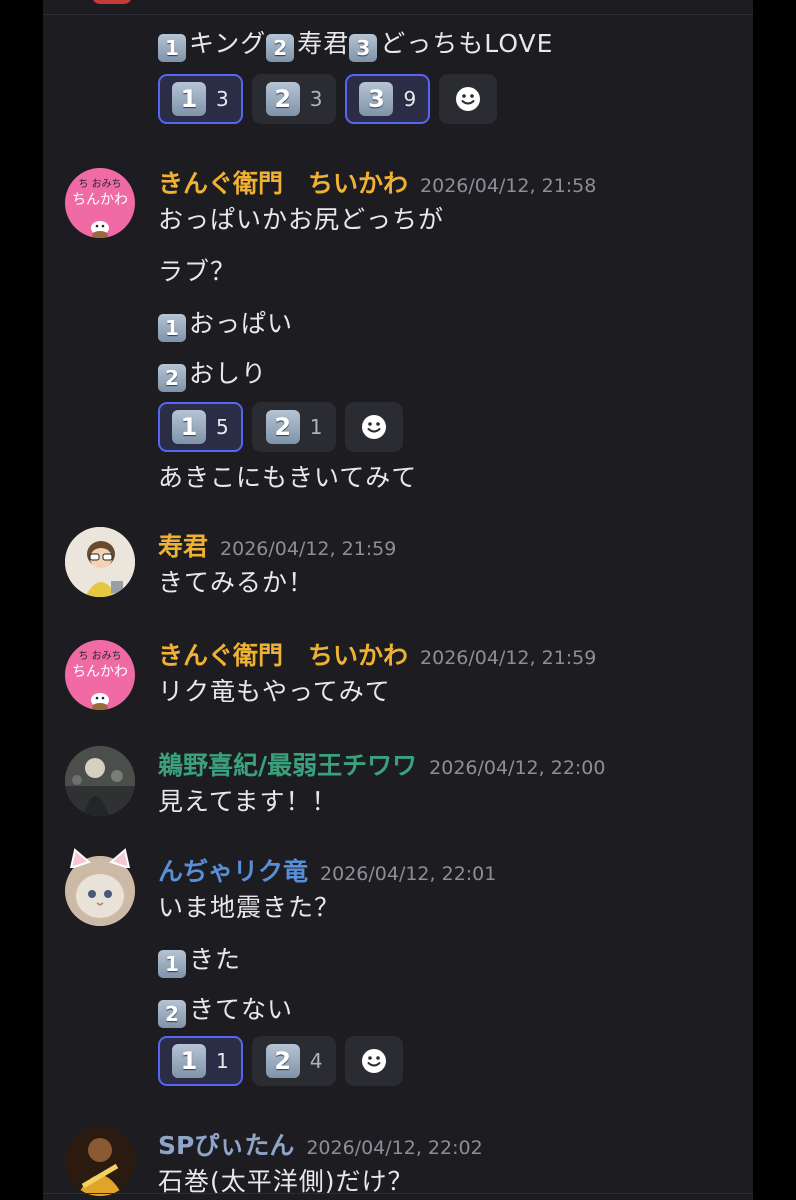  I want to click on message-text: リク竜もやってみて, so click(274, 690).